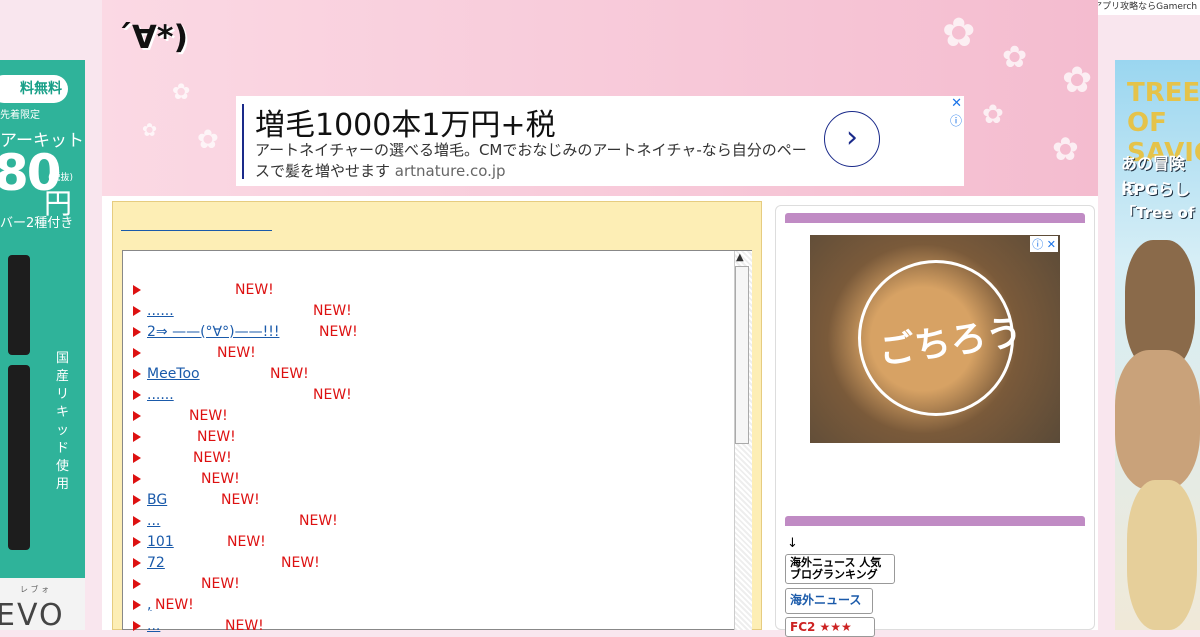  Describe the element at coordinates (1145, 7) in the screenshot. I see `pr-tag-text: アプリ攻略ならGamerch` at that location.